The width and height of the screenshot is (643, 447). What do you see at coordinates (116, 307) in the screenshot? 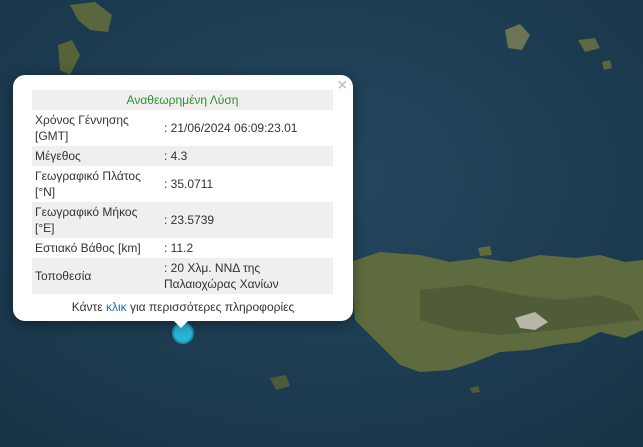
I see `more-info-link: κλικ` at bounding box center [116, 307].